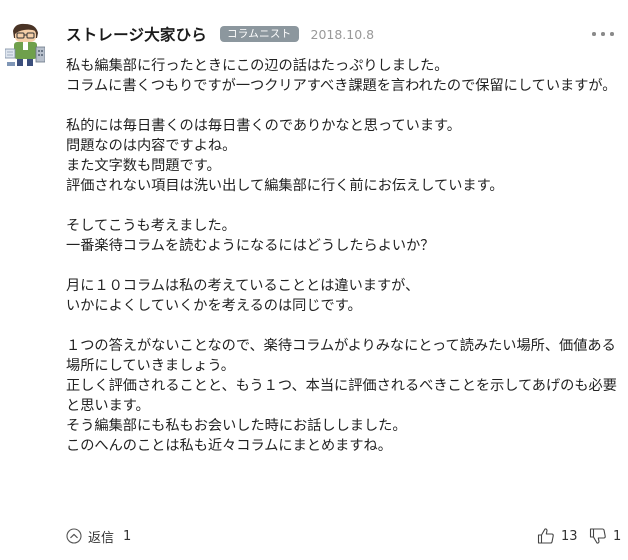  What do you see at coordinates (263, 126) in the screenshot?
I see `comment-line: 私的には毎日書くのは毎日書くのでありかなと思っています。` at bounding box center [263, 126].